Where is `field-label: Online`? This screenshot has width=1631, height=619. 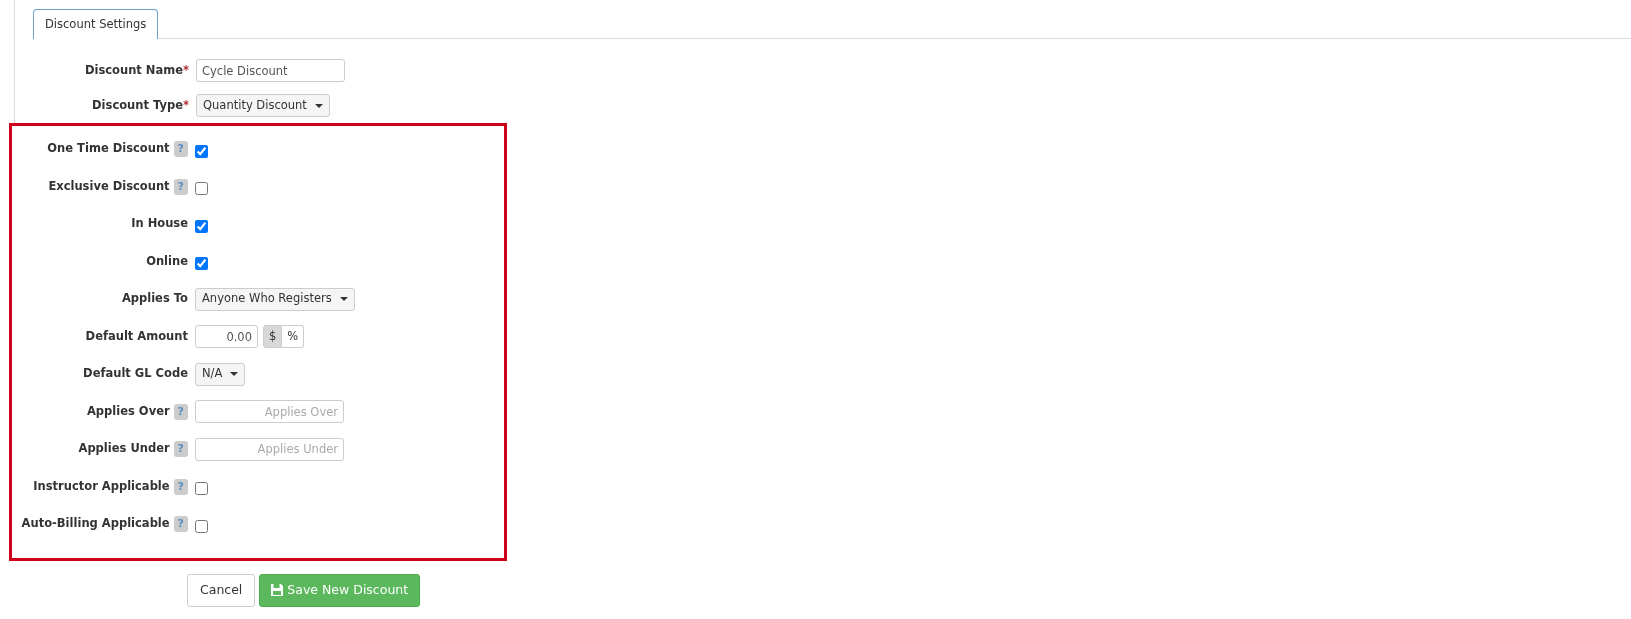
field-label: Online is located at coordinates (167, 261).